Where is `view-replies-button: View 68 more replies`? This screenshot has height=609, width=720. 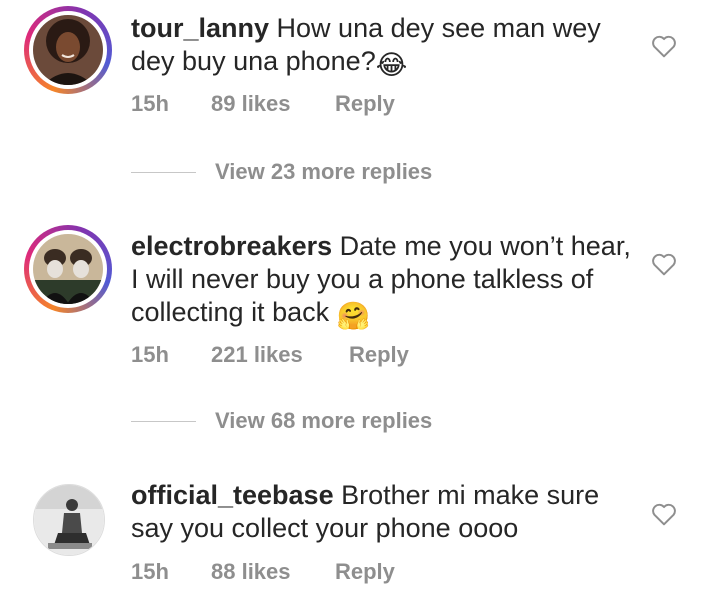 view-replies-button: View 68 more replies is located at coordinates (331, 423).